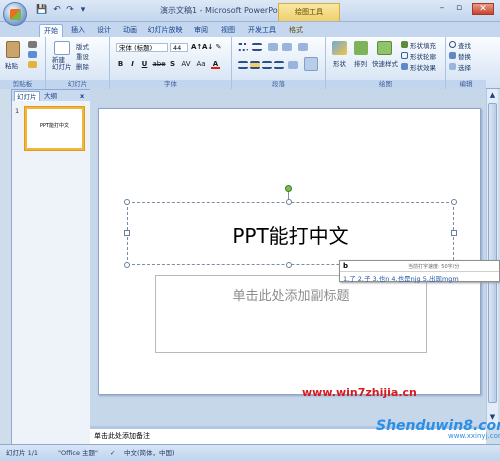  What do you see at coordinates (32, 54) in the screenshot?
I see `copy-icon` at bounding box center [32, 54].